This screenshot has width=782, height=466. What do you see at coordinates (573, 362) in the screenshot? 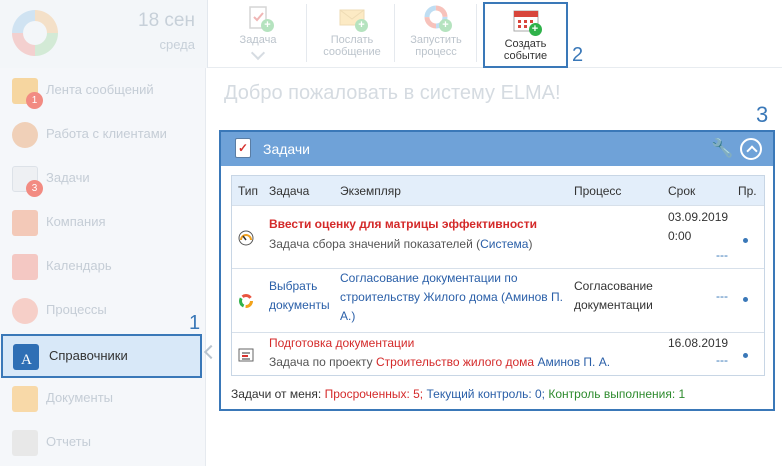
I see `owner-link: Аминов П. А.` at bounding box center [573, 362].